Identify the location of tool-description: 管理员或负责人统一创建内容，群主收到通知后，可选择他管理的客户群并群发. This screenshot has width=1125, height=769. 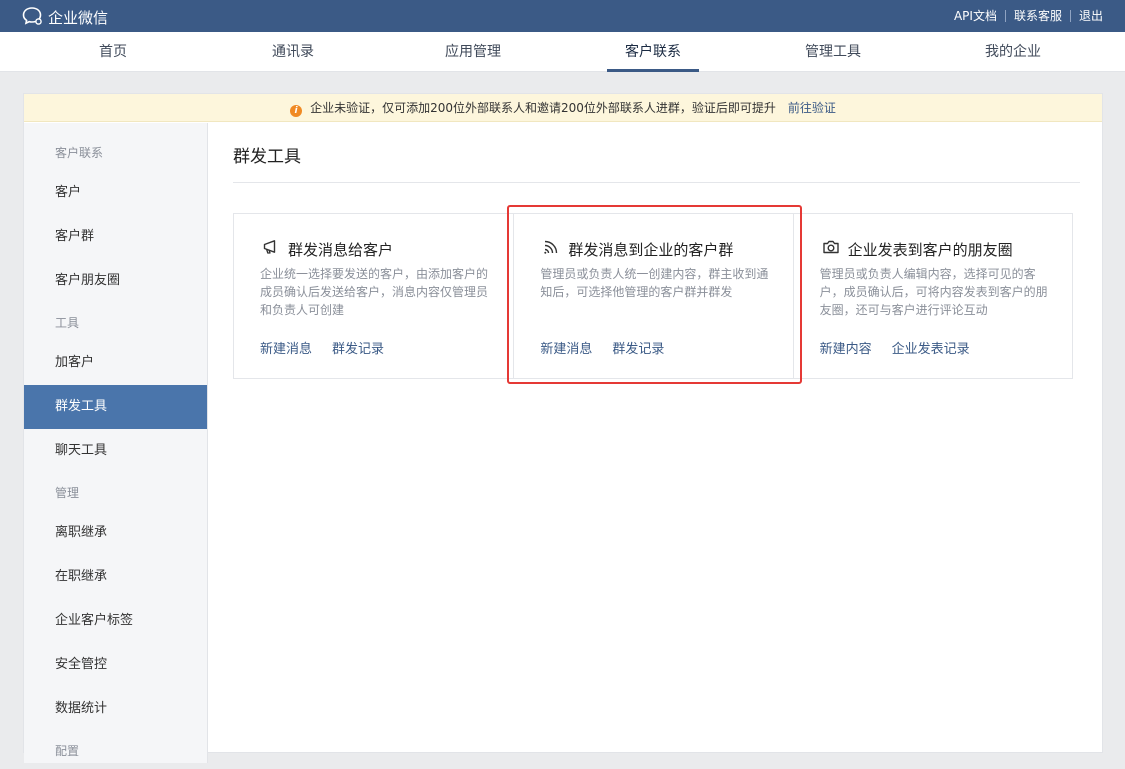
(654, 283).